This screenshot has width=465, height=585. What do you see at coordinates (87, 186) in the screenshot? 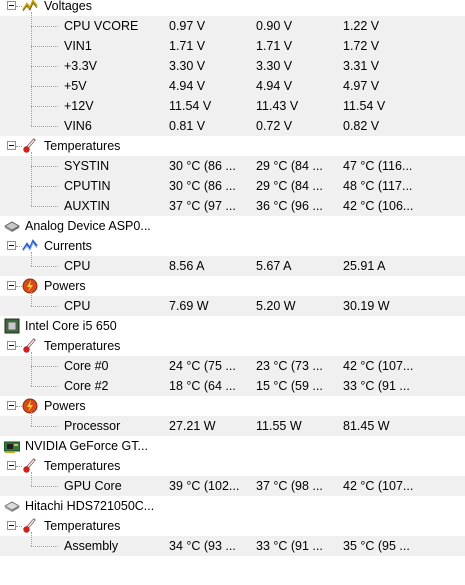
I see `sensor-name: CPUTIN` at bounding box center [87, 186].